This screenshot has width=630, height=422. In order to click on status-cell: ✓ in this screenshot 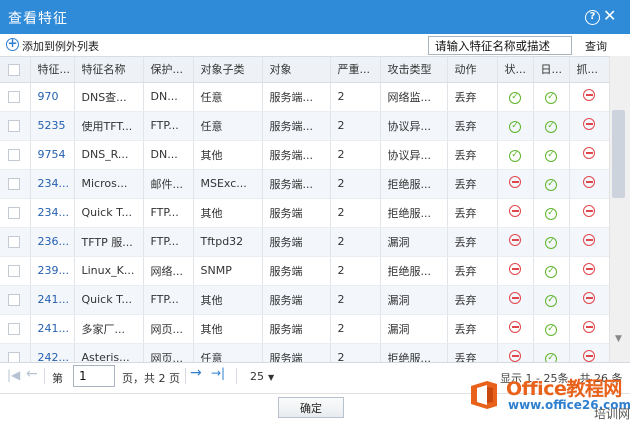, I will do `click(515, 155)`.